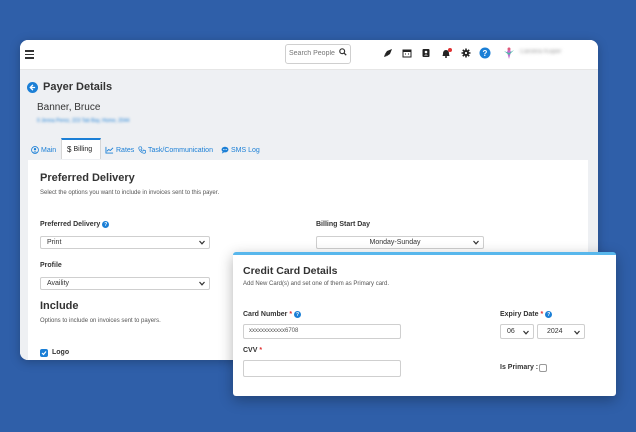 The width and height of the screenshot is (636, 432). Describe the element at coordinates (35, 150) in the screenshot. I see `user-circle-icon` at that location.